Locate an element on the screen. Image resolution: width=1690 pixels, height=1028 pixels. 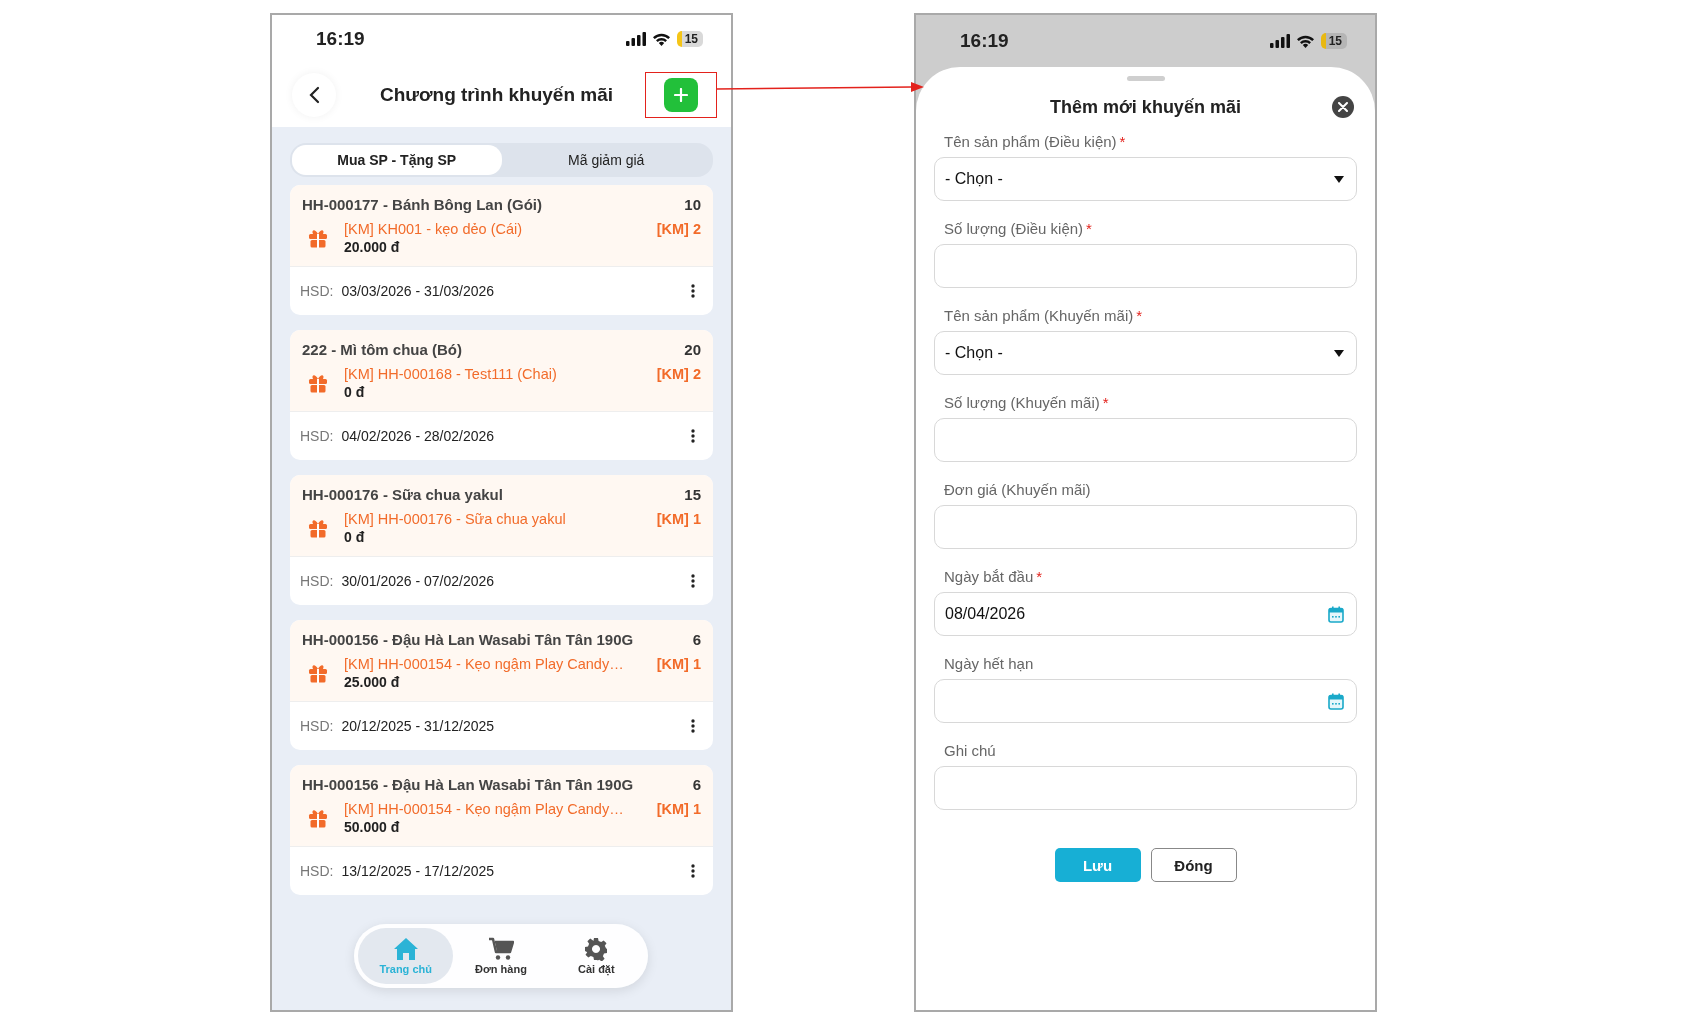
plus-icon is located at coordinates (681, 95).